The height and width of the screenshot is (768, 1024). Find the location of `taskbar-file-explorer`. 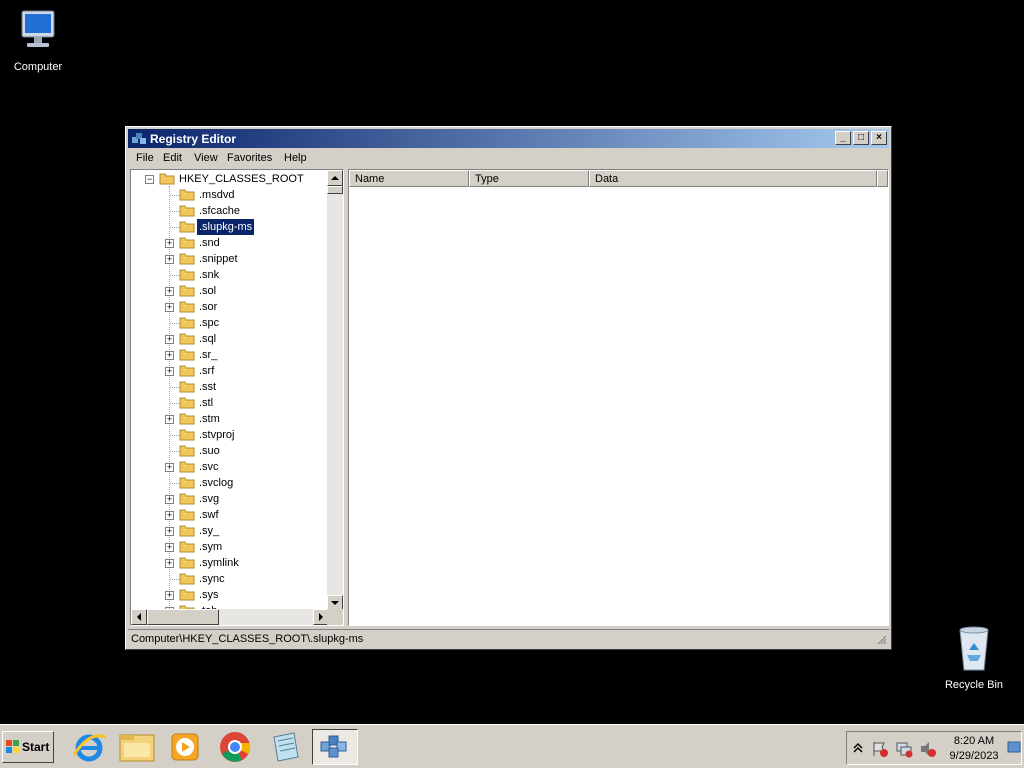

taskbar-file-explorer is located at coordinates (137, 747).